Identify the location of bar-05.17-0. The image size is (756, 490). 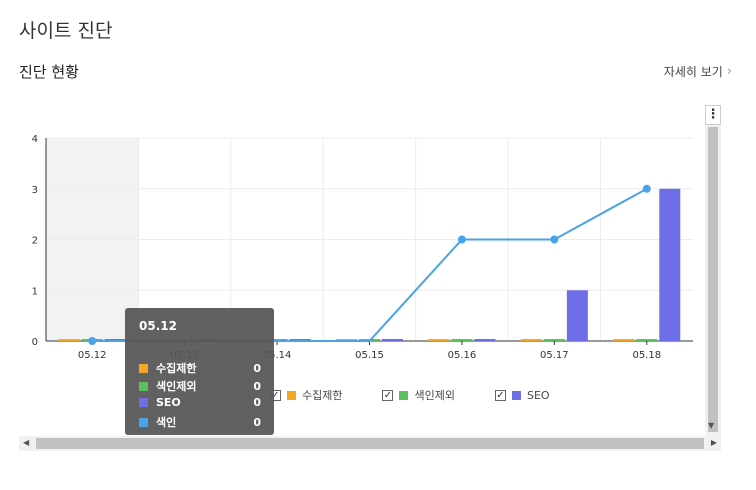
(531, 340).